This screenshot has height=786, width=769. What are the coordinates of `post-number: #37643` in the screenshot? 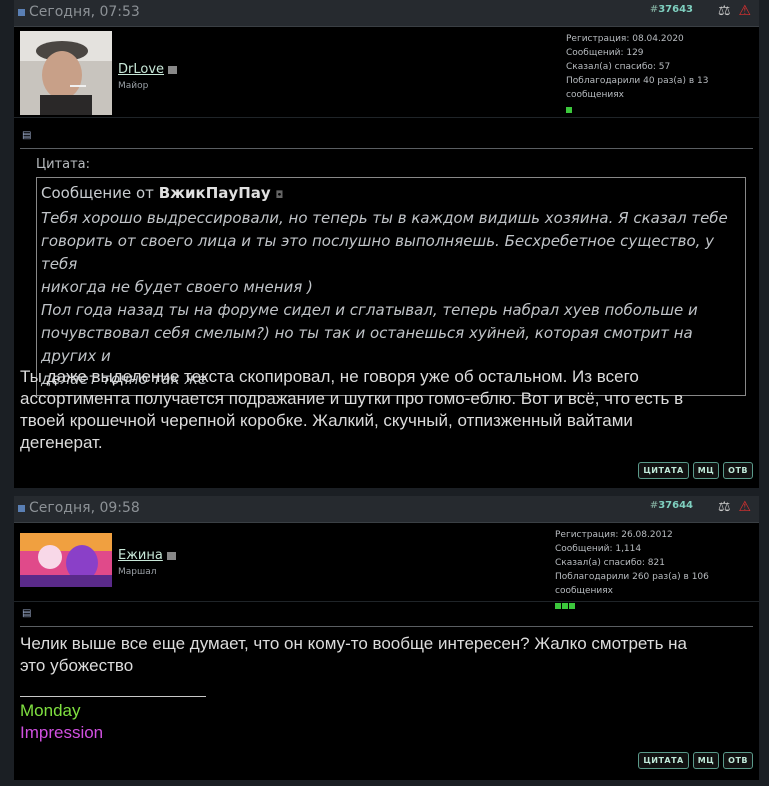 It's located at (671, 9).